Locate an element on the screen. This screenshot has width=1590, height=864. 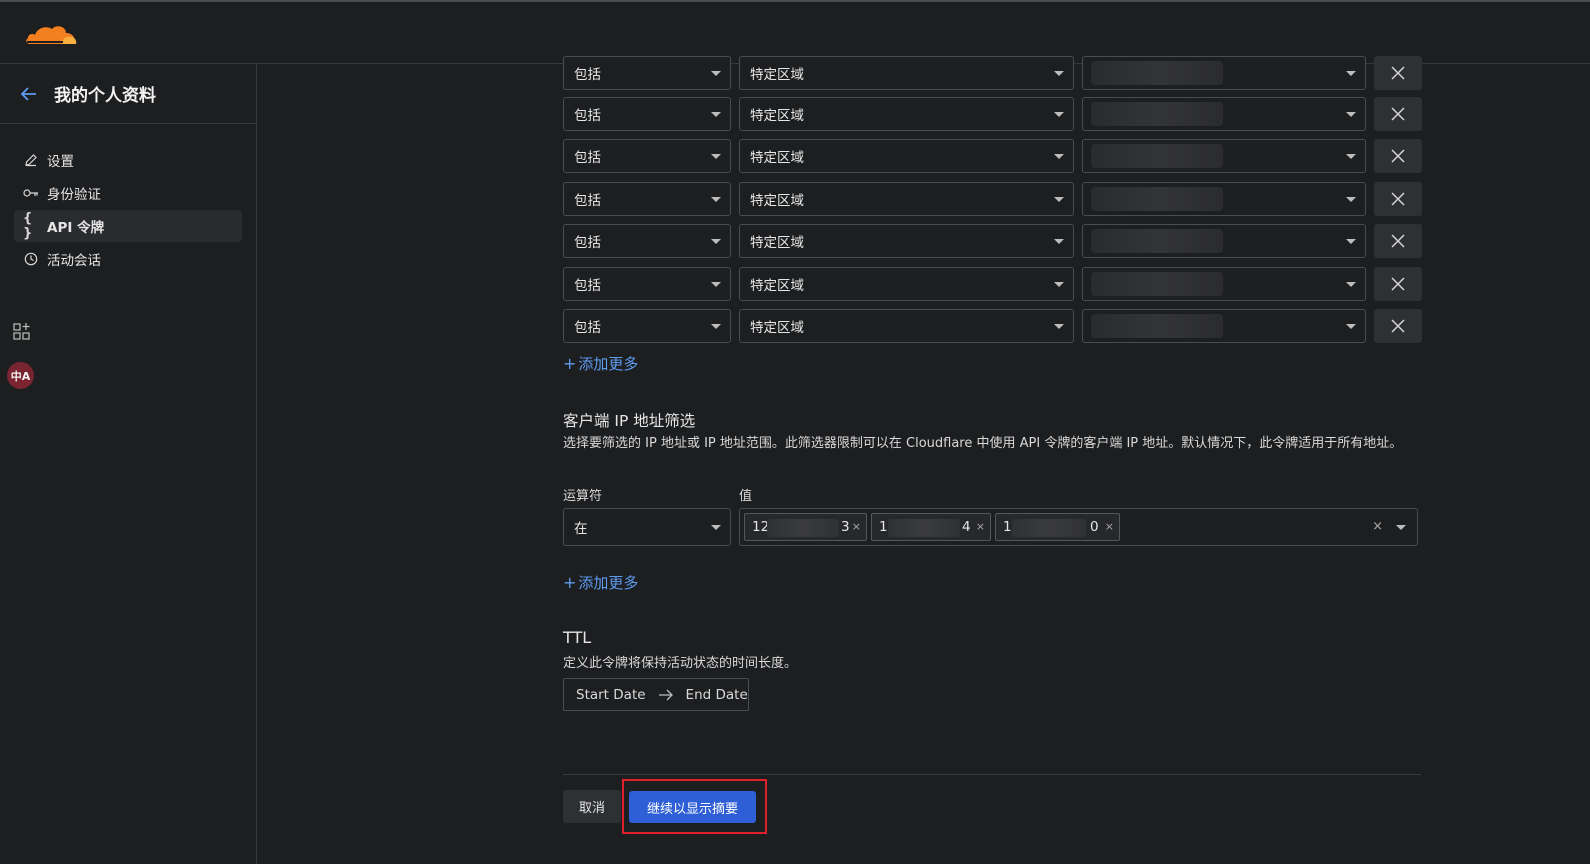
ip-chip: 1 4 × is located at coordinates (931, 527).